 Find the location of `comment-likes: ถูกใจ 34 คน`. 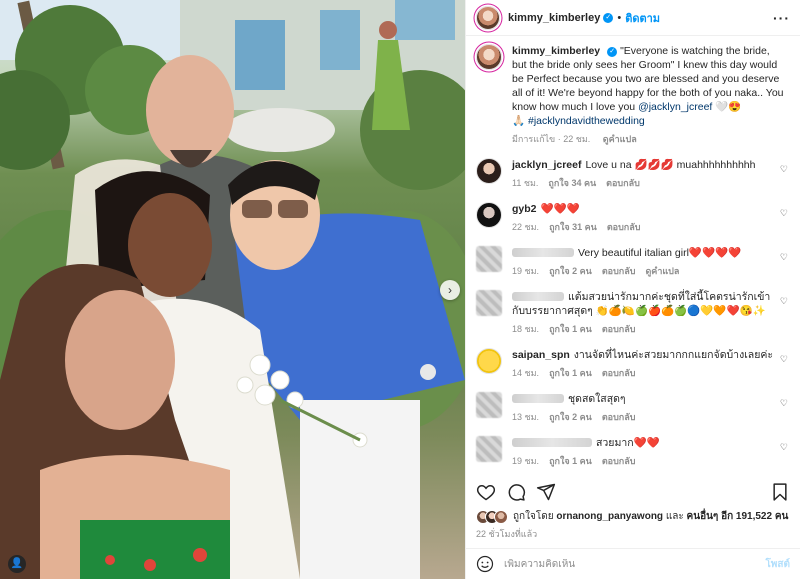

comment-likes: ถูกใจ 34 คน is located at coordinates (572, 183).